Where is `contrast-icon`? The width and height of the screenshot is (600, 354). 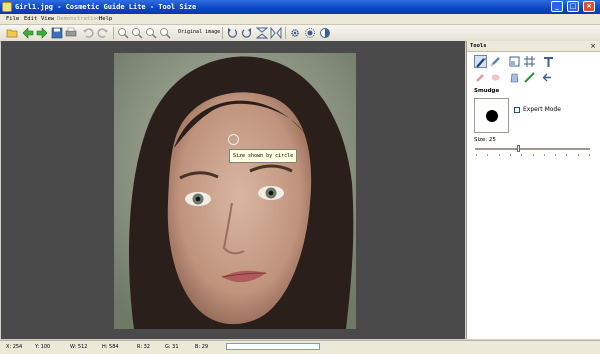
contrast-icon is located at coordinates (325, 33).